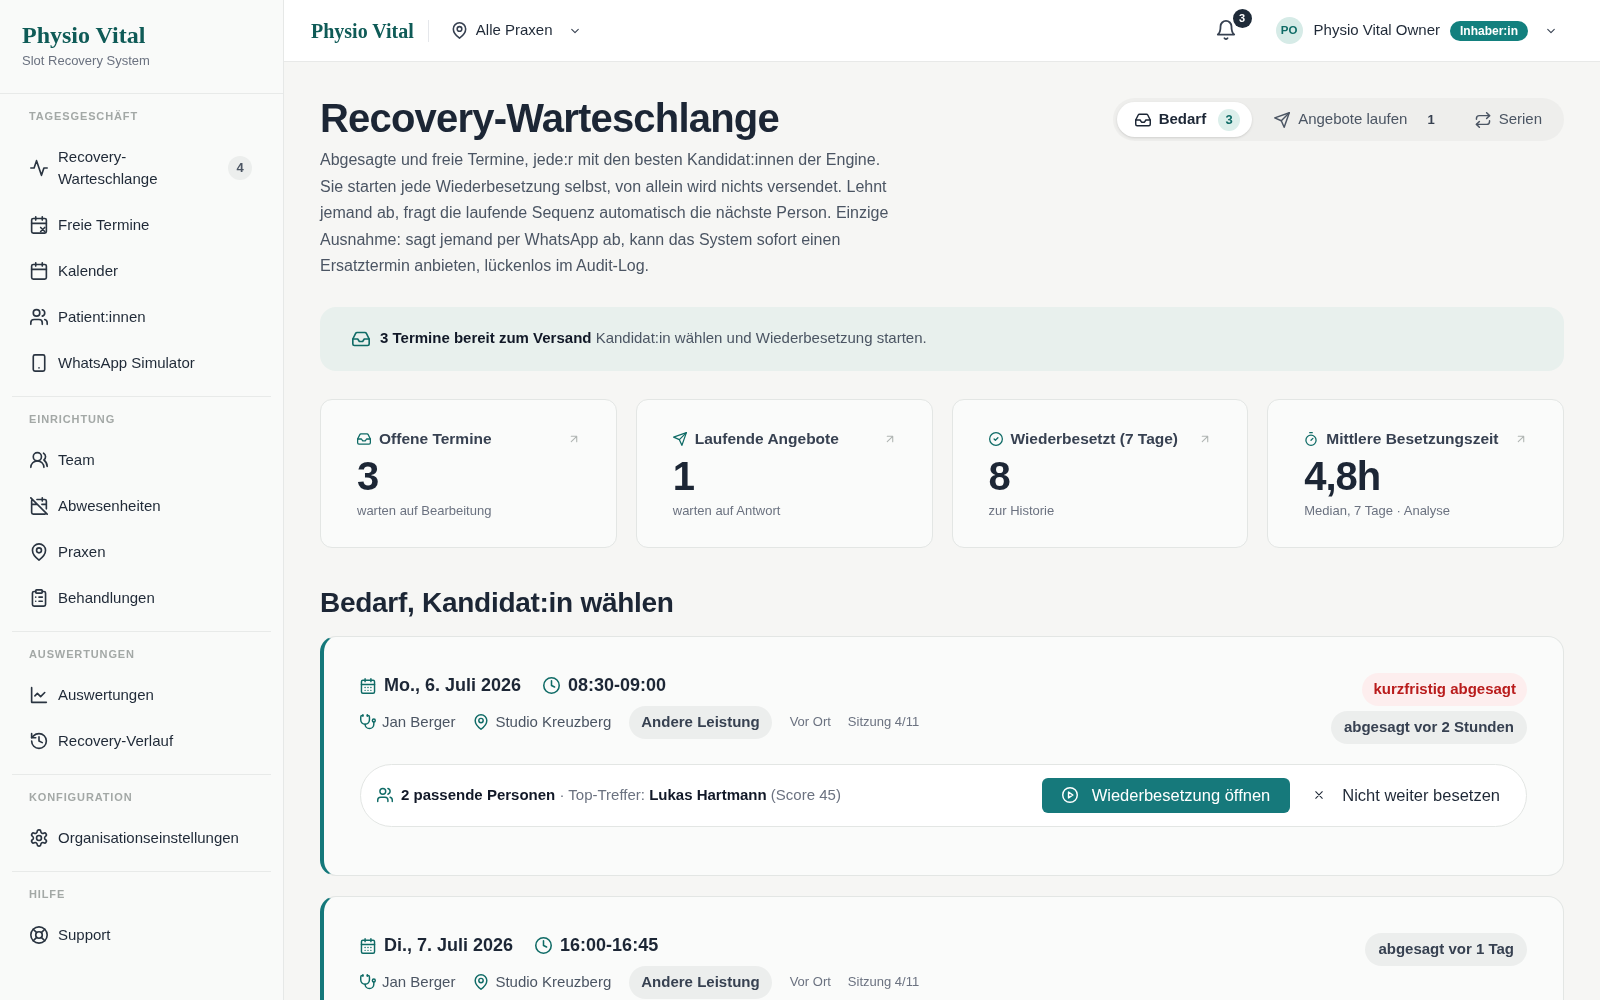 This screenshot has height=1000, width=1600. What do you see at coordinates (1069, 795) in the screenshot?
I see `play-icon` at bounding box center [1069, 795].